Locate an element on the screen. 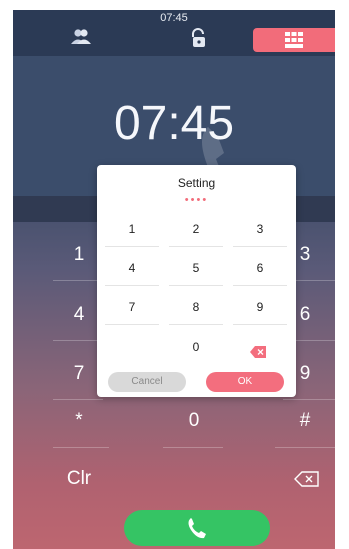 Image resolution: width=349 pixels, height=549 pixels. dialog-key-7: 7 is located at coordinates (132, 307).